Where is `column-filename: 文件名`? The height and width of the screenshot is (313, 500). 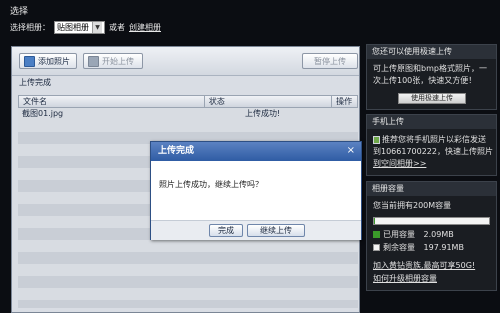 column-filename: 文件名 is located at coordinates (112, 101).